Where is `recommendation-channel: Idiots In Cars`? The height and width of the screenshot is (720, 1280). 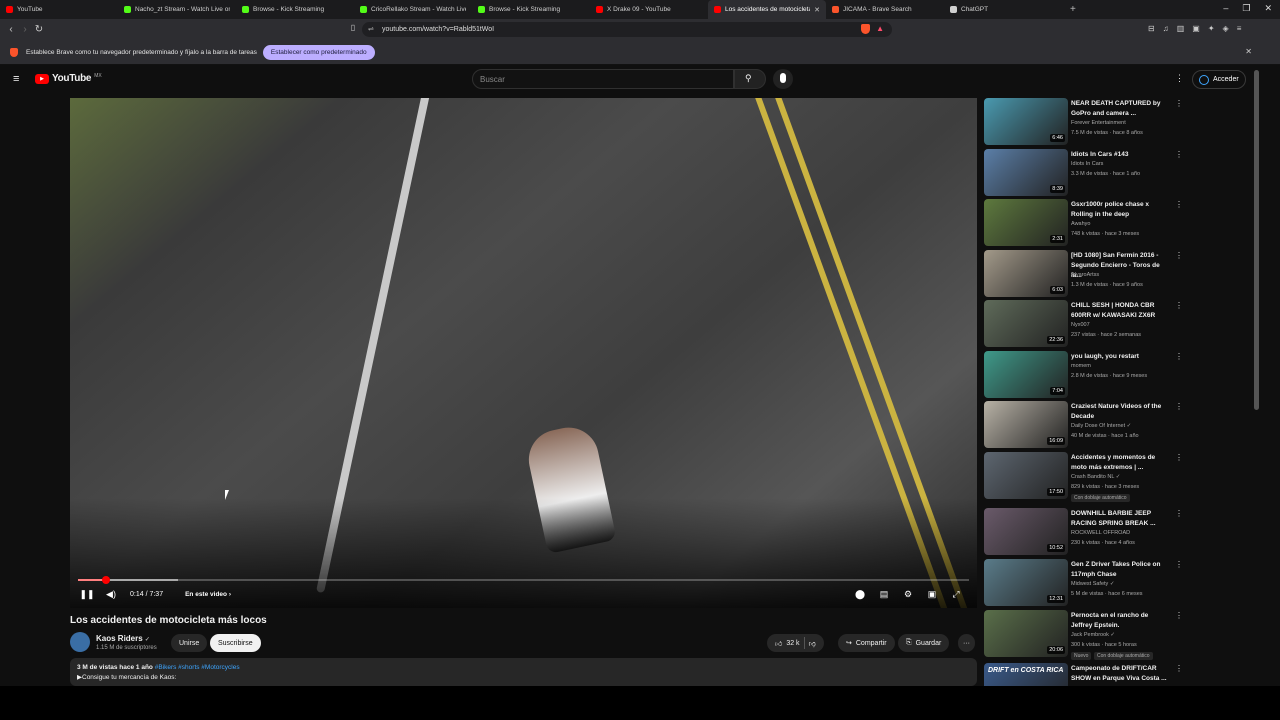
recommendation-channel: Idiots In Cars is located at coordinates (1087, 164).